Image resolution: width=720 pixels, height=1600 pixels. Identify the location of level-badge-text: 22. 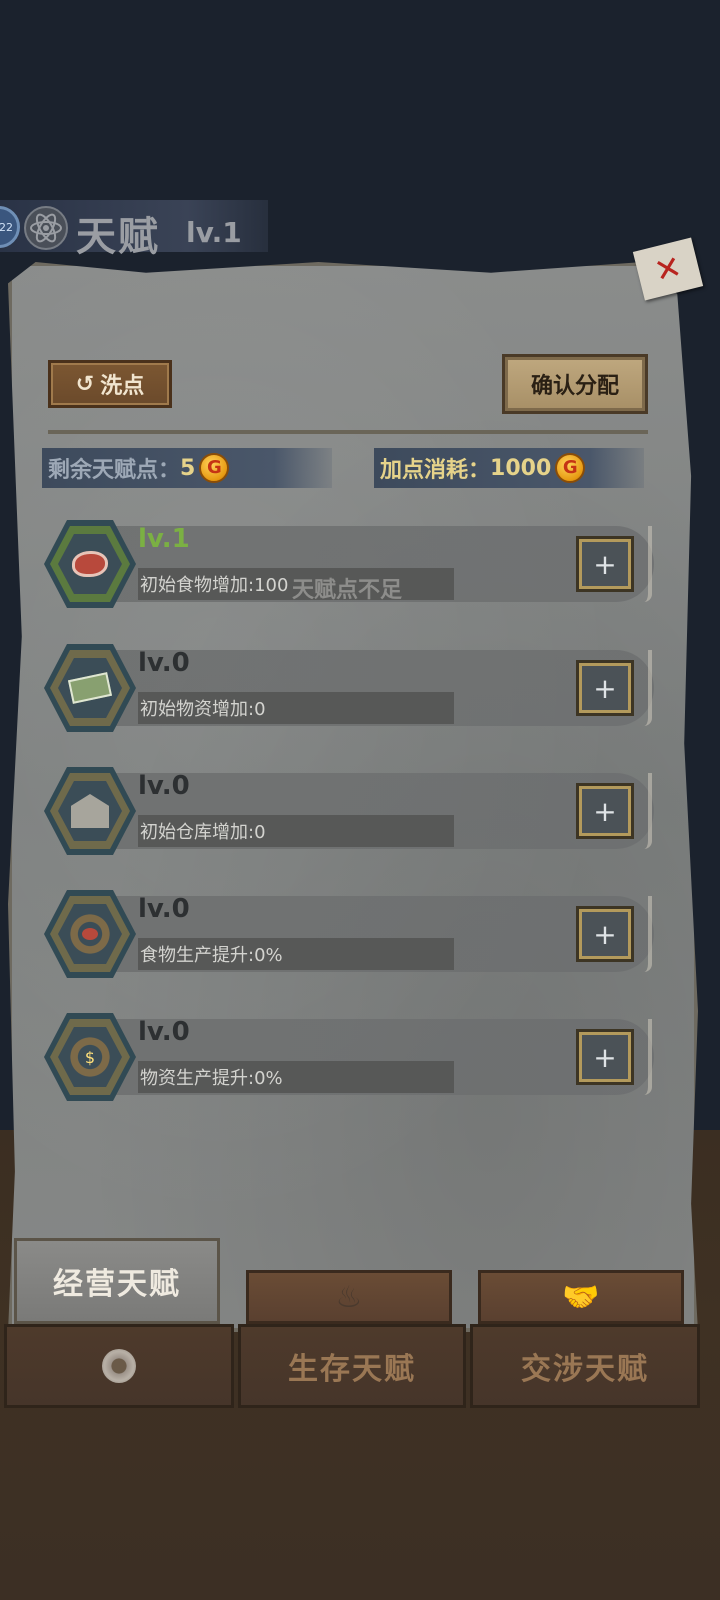
(6, 227).